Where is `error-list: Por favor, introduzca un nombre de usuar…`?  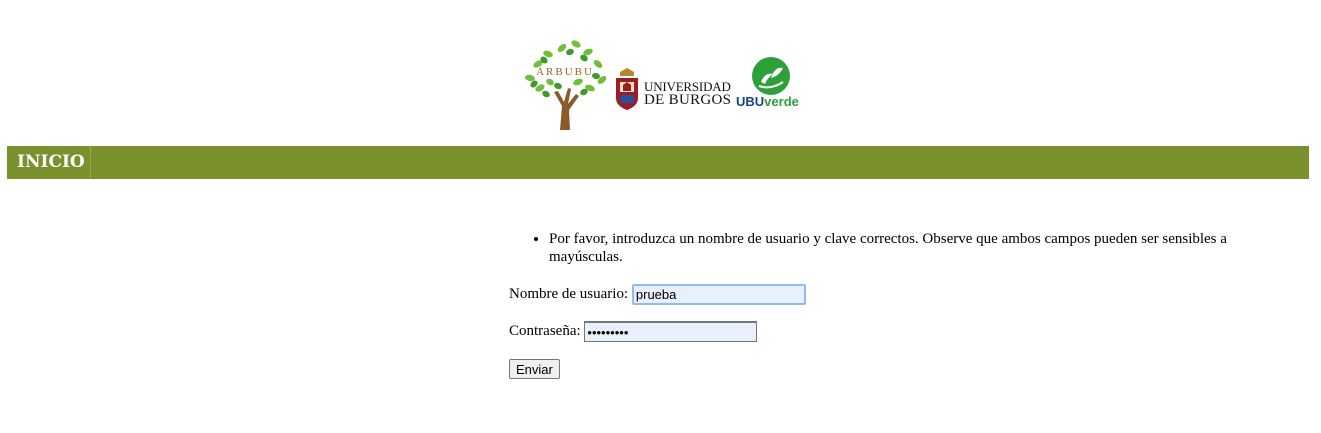 error-list: Por favor, introduzca un nombre de usuar… is located at coordinates (899, 248).